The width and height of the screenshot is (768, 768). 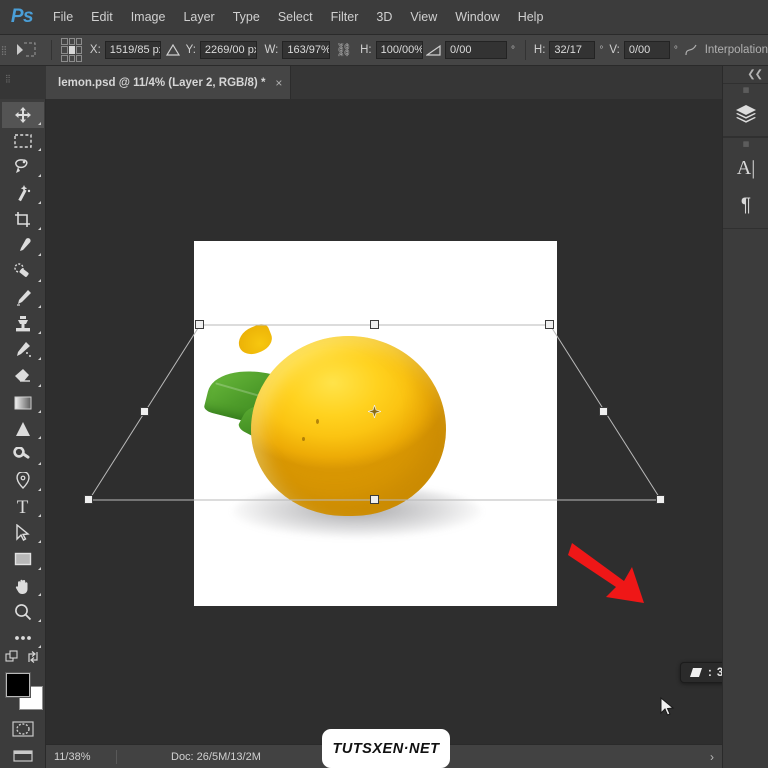 I want to click on type-dock-grip: ▦, so click(x=745, y=143).